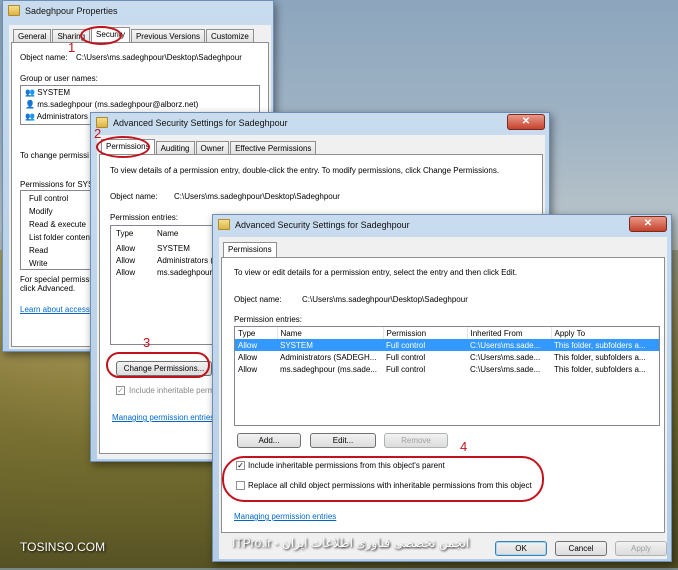  What do you see at coordinates (425, 333) in the screenshot?
I see `col-permission: Permission` at bounding box center [425, 333].